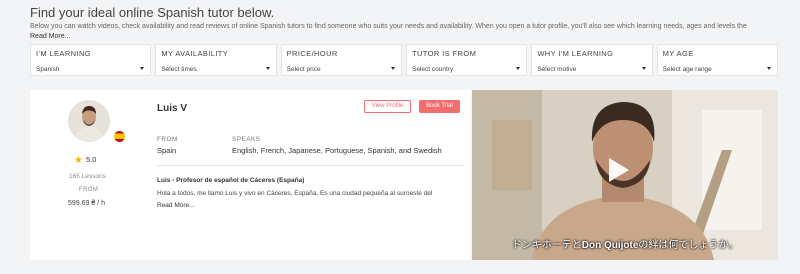 Image resolution: width=800 pixels, height=274 pixels. What do you see at coordinates (619, 170) in the screenshot?
I see `play-icon` at bounding box center [619, 170].